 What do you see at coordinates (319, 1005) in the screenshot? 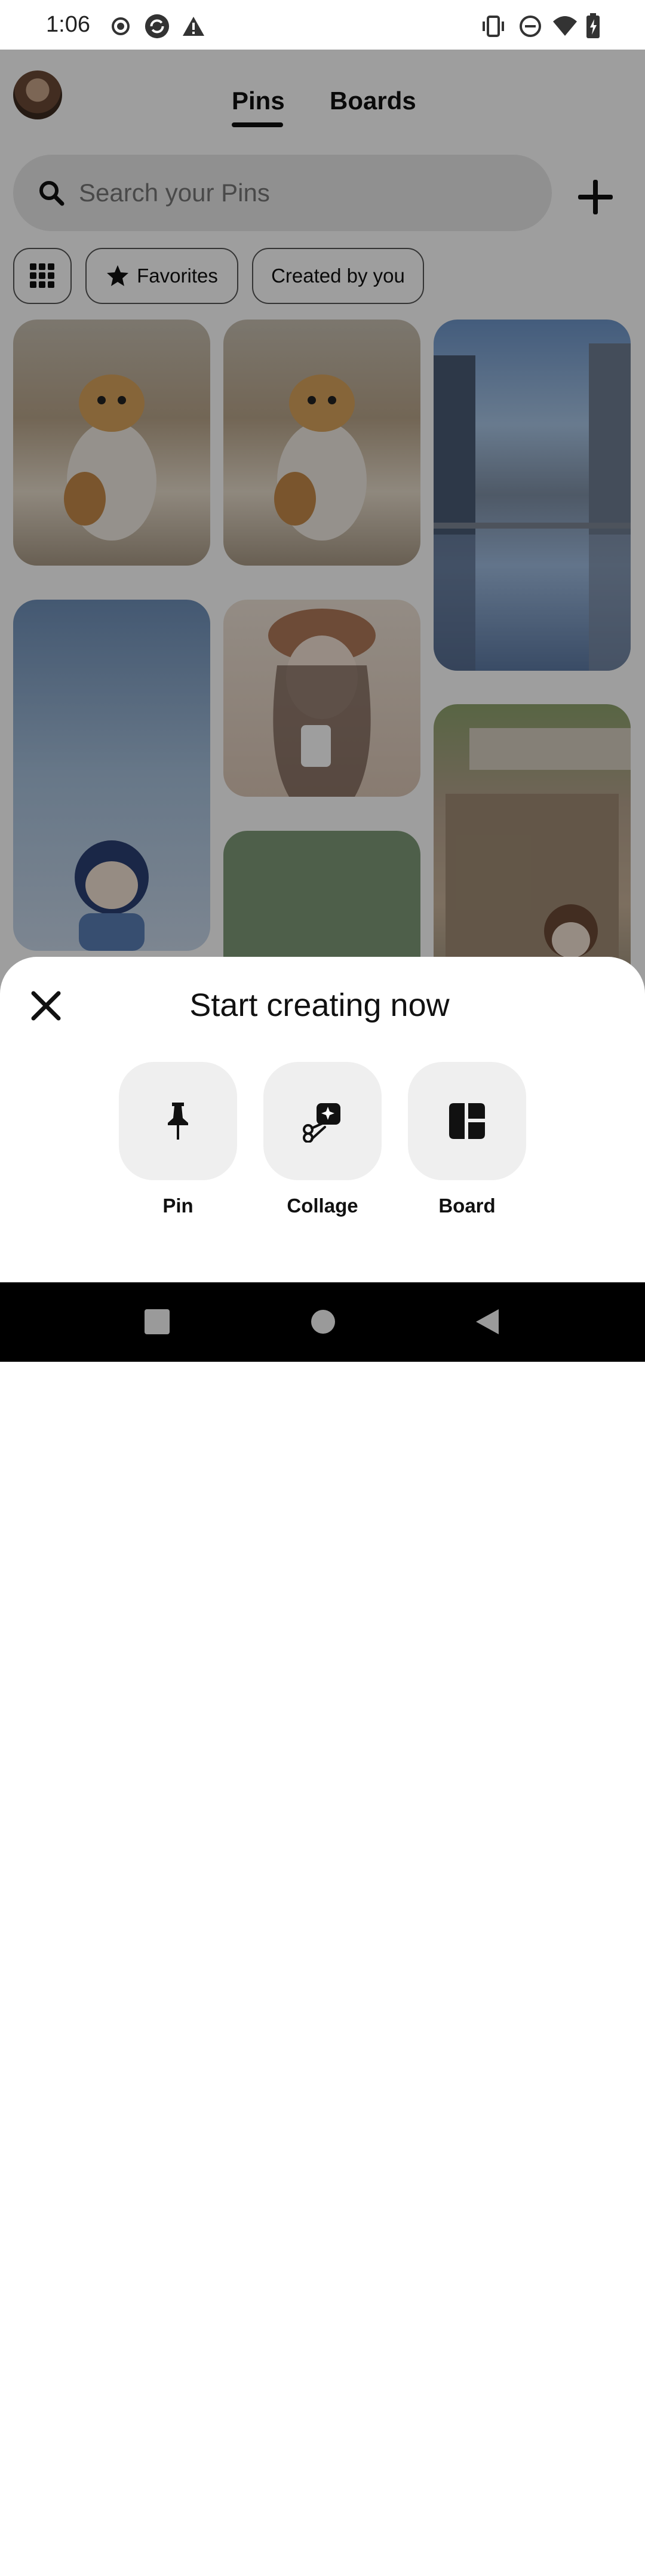
I see `sheet-title: Start creating now` at bounding box center [319, 1005].